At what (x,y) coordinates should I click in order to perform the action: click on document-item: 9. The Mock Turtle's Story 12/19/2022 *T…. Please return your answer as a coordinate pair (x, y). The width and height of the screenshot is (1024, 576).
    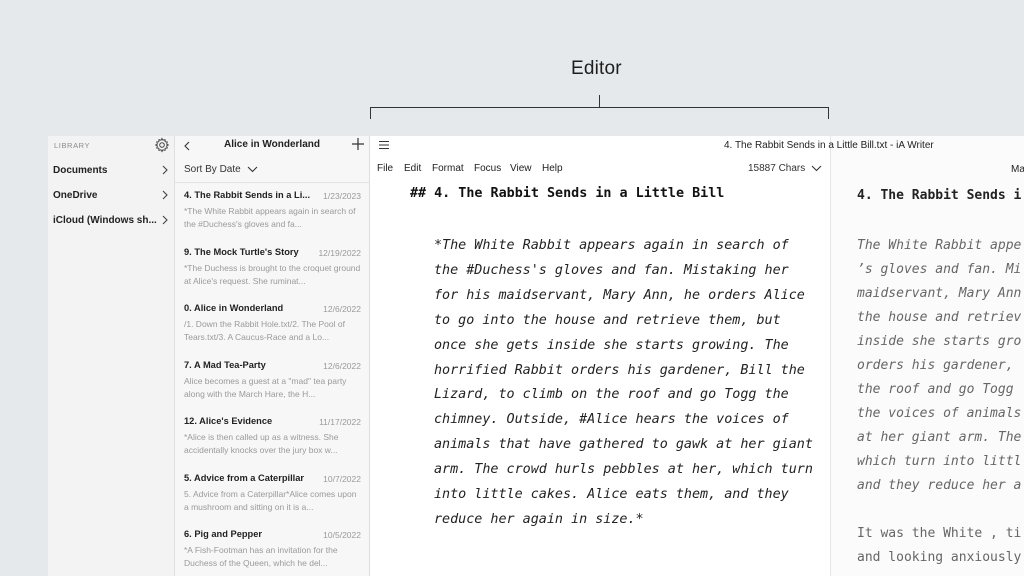
    Looking at the image, I should click on (272, 268).